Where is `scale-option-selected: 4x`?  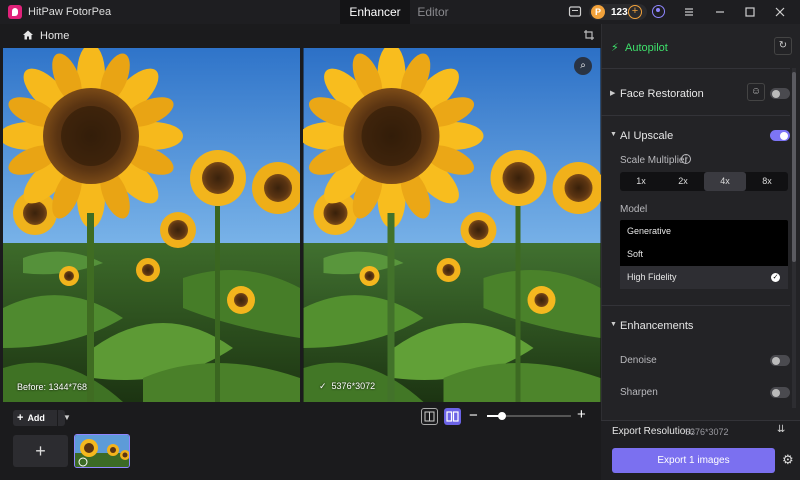
scale-option-selected: 4x is located at coordinates (725, 181).